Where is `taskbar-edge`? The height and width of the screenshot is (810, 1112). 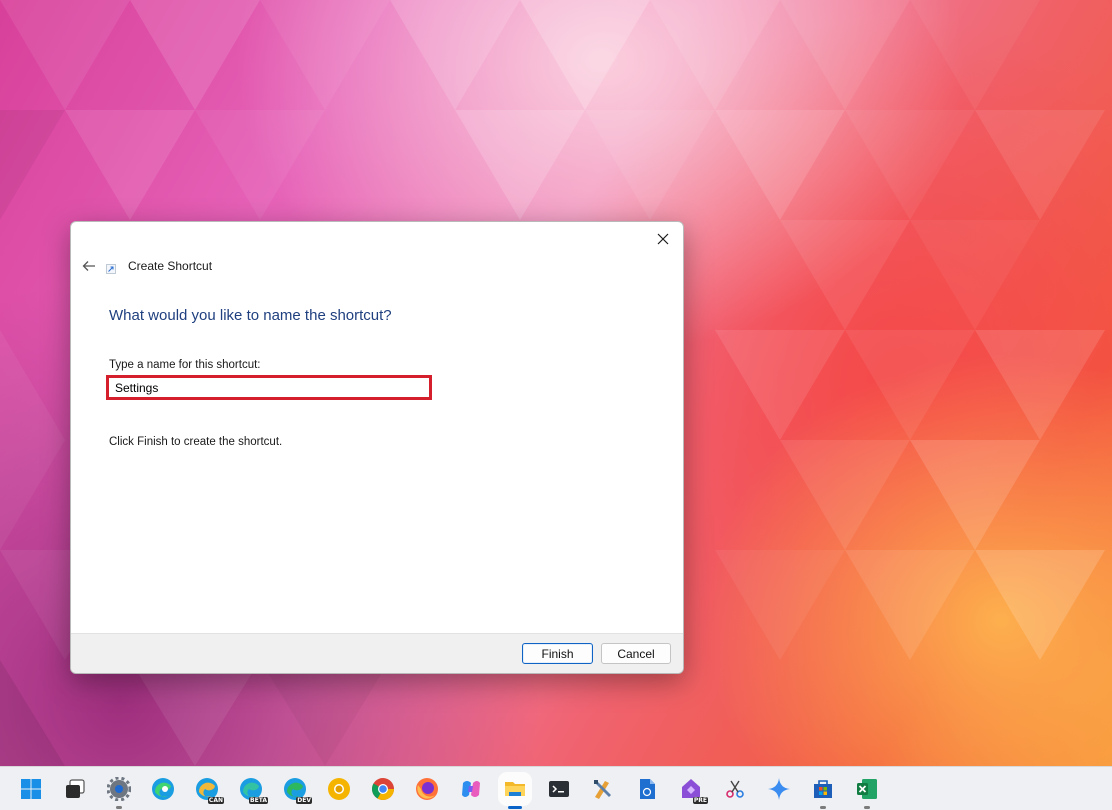 taskbar-edge is located at coordinates (163, 789).